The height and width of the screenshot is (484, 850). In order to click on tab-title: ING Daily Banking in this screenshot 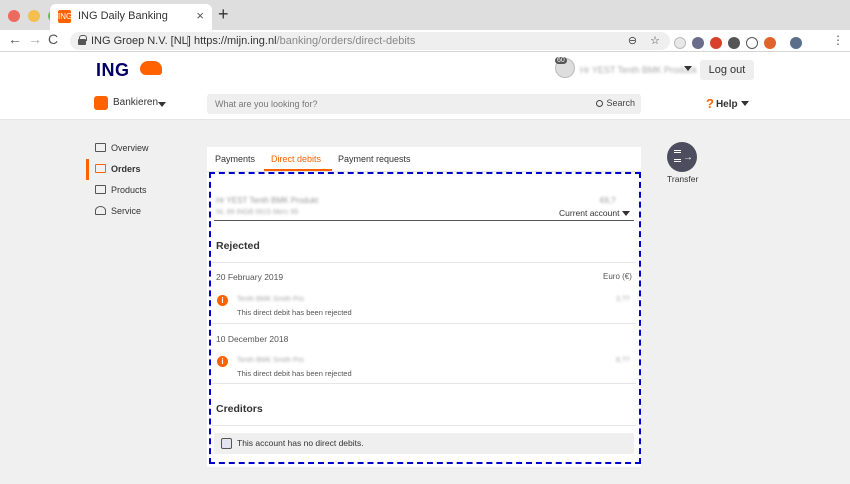, I will do `click(123, 16)`.